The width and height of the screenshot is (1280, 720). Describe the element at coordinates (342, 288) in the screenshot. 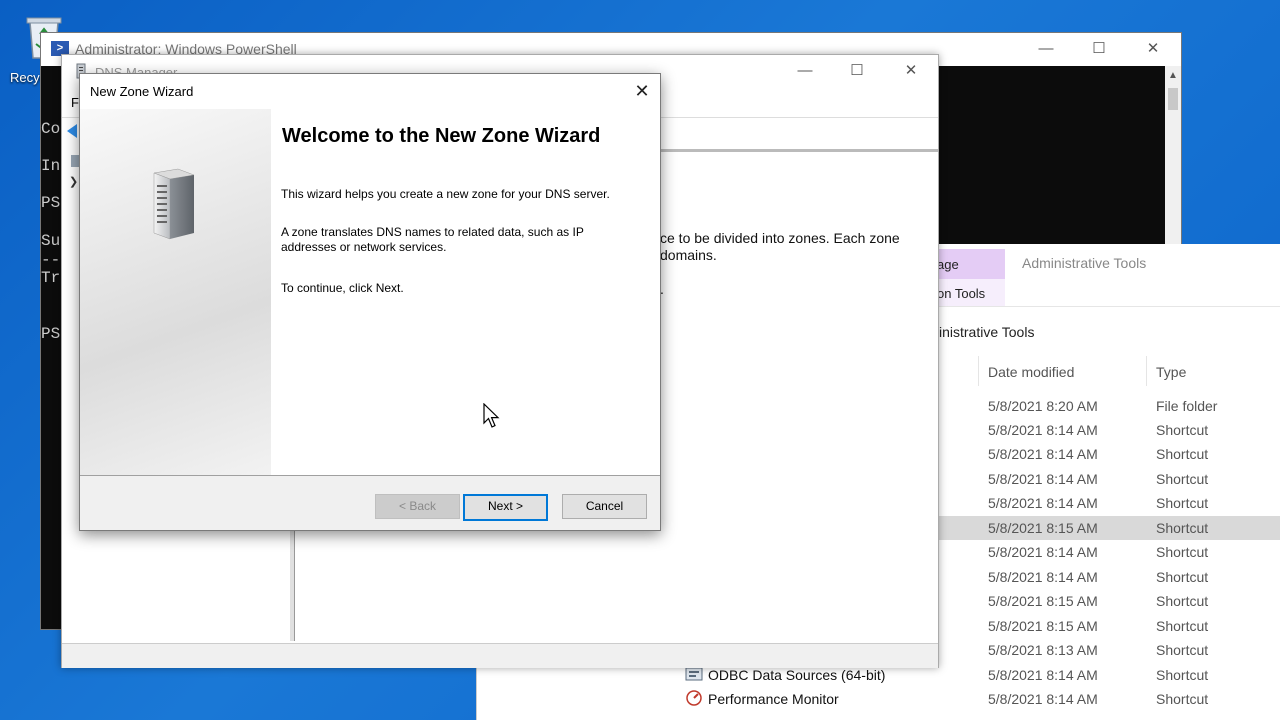

I see `wizard-paragraph: To continue, click Next.` at that location.